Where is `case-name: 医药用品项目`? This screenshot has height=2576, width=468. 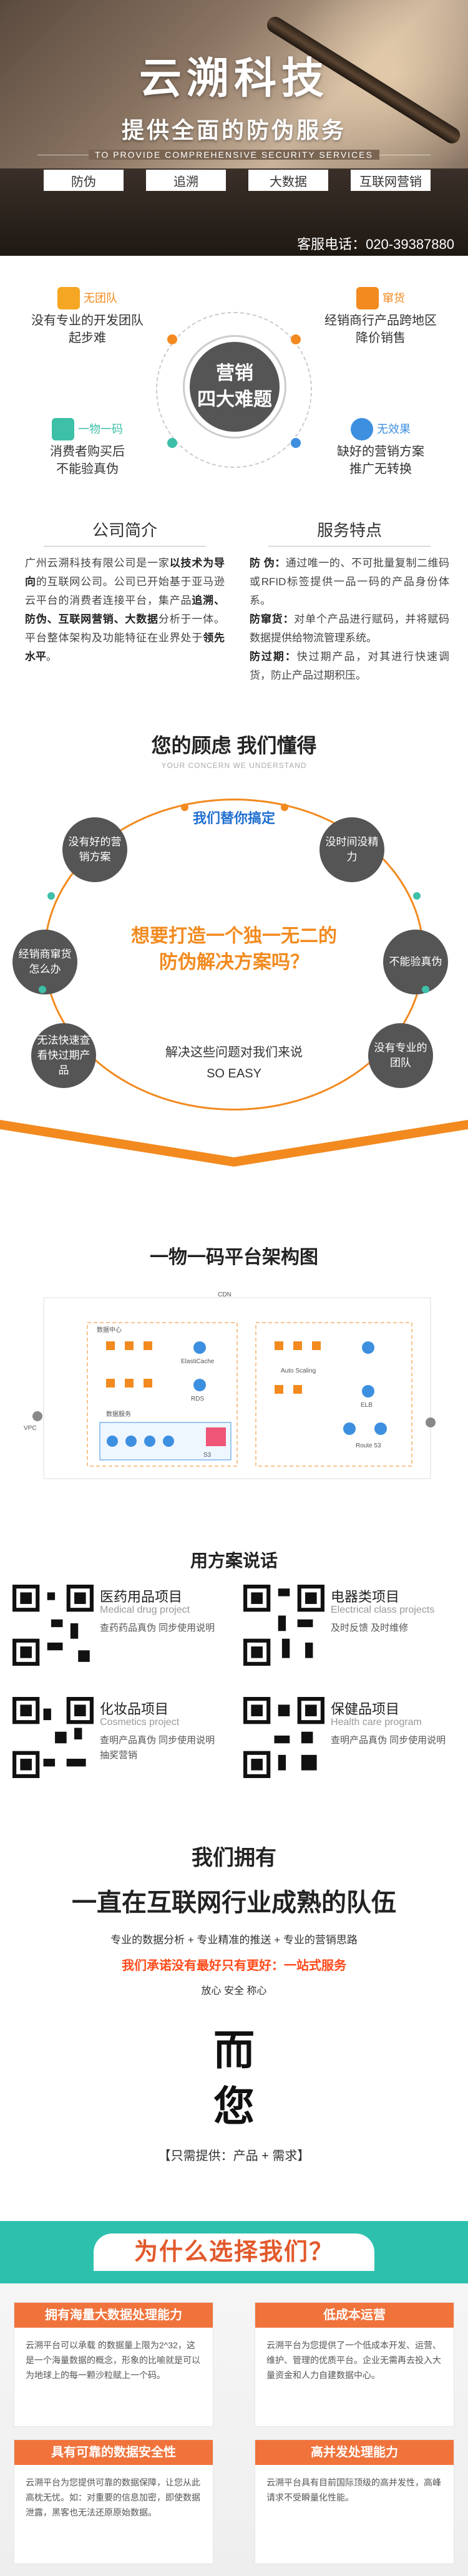
case-name: 医药用品项目 is located at coordinates (141, 1597).